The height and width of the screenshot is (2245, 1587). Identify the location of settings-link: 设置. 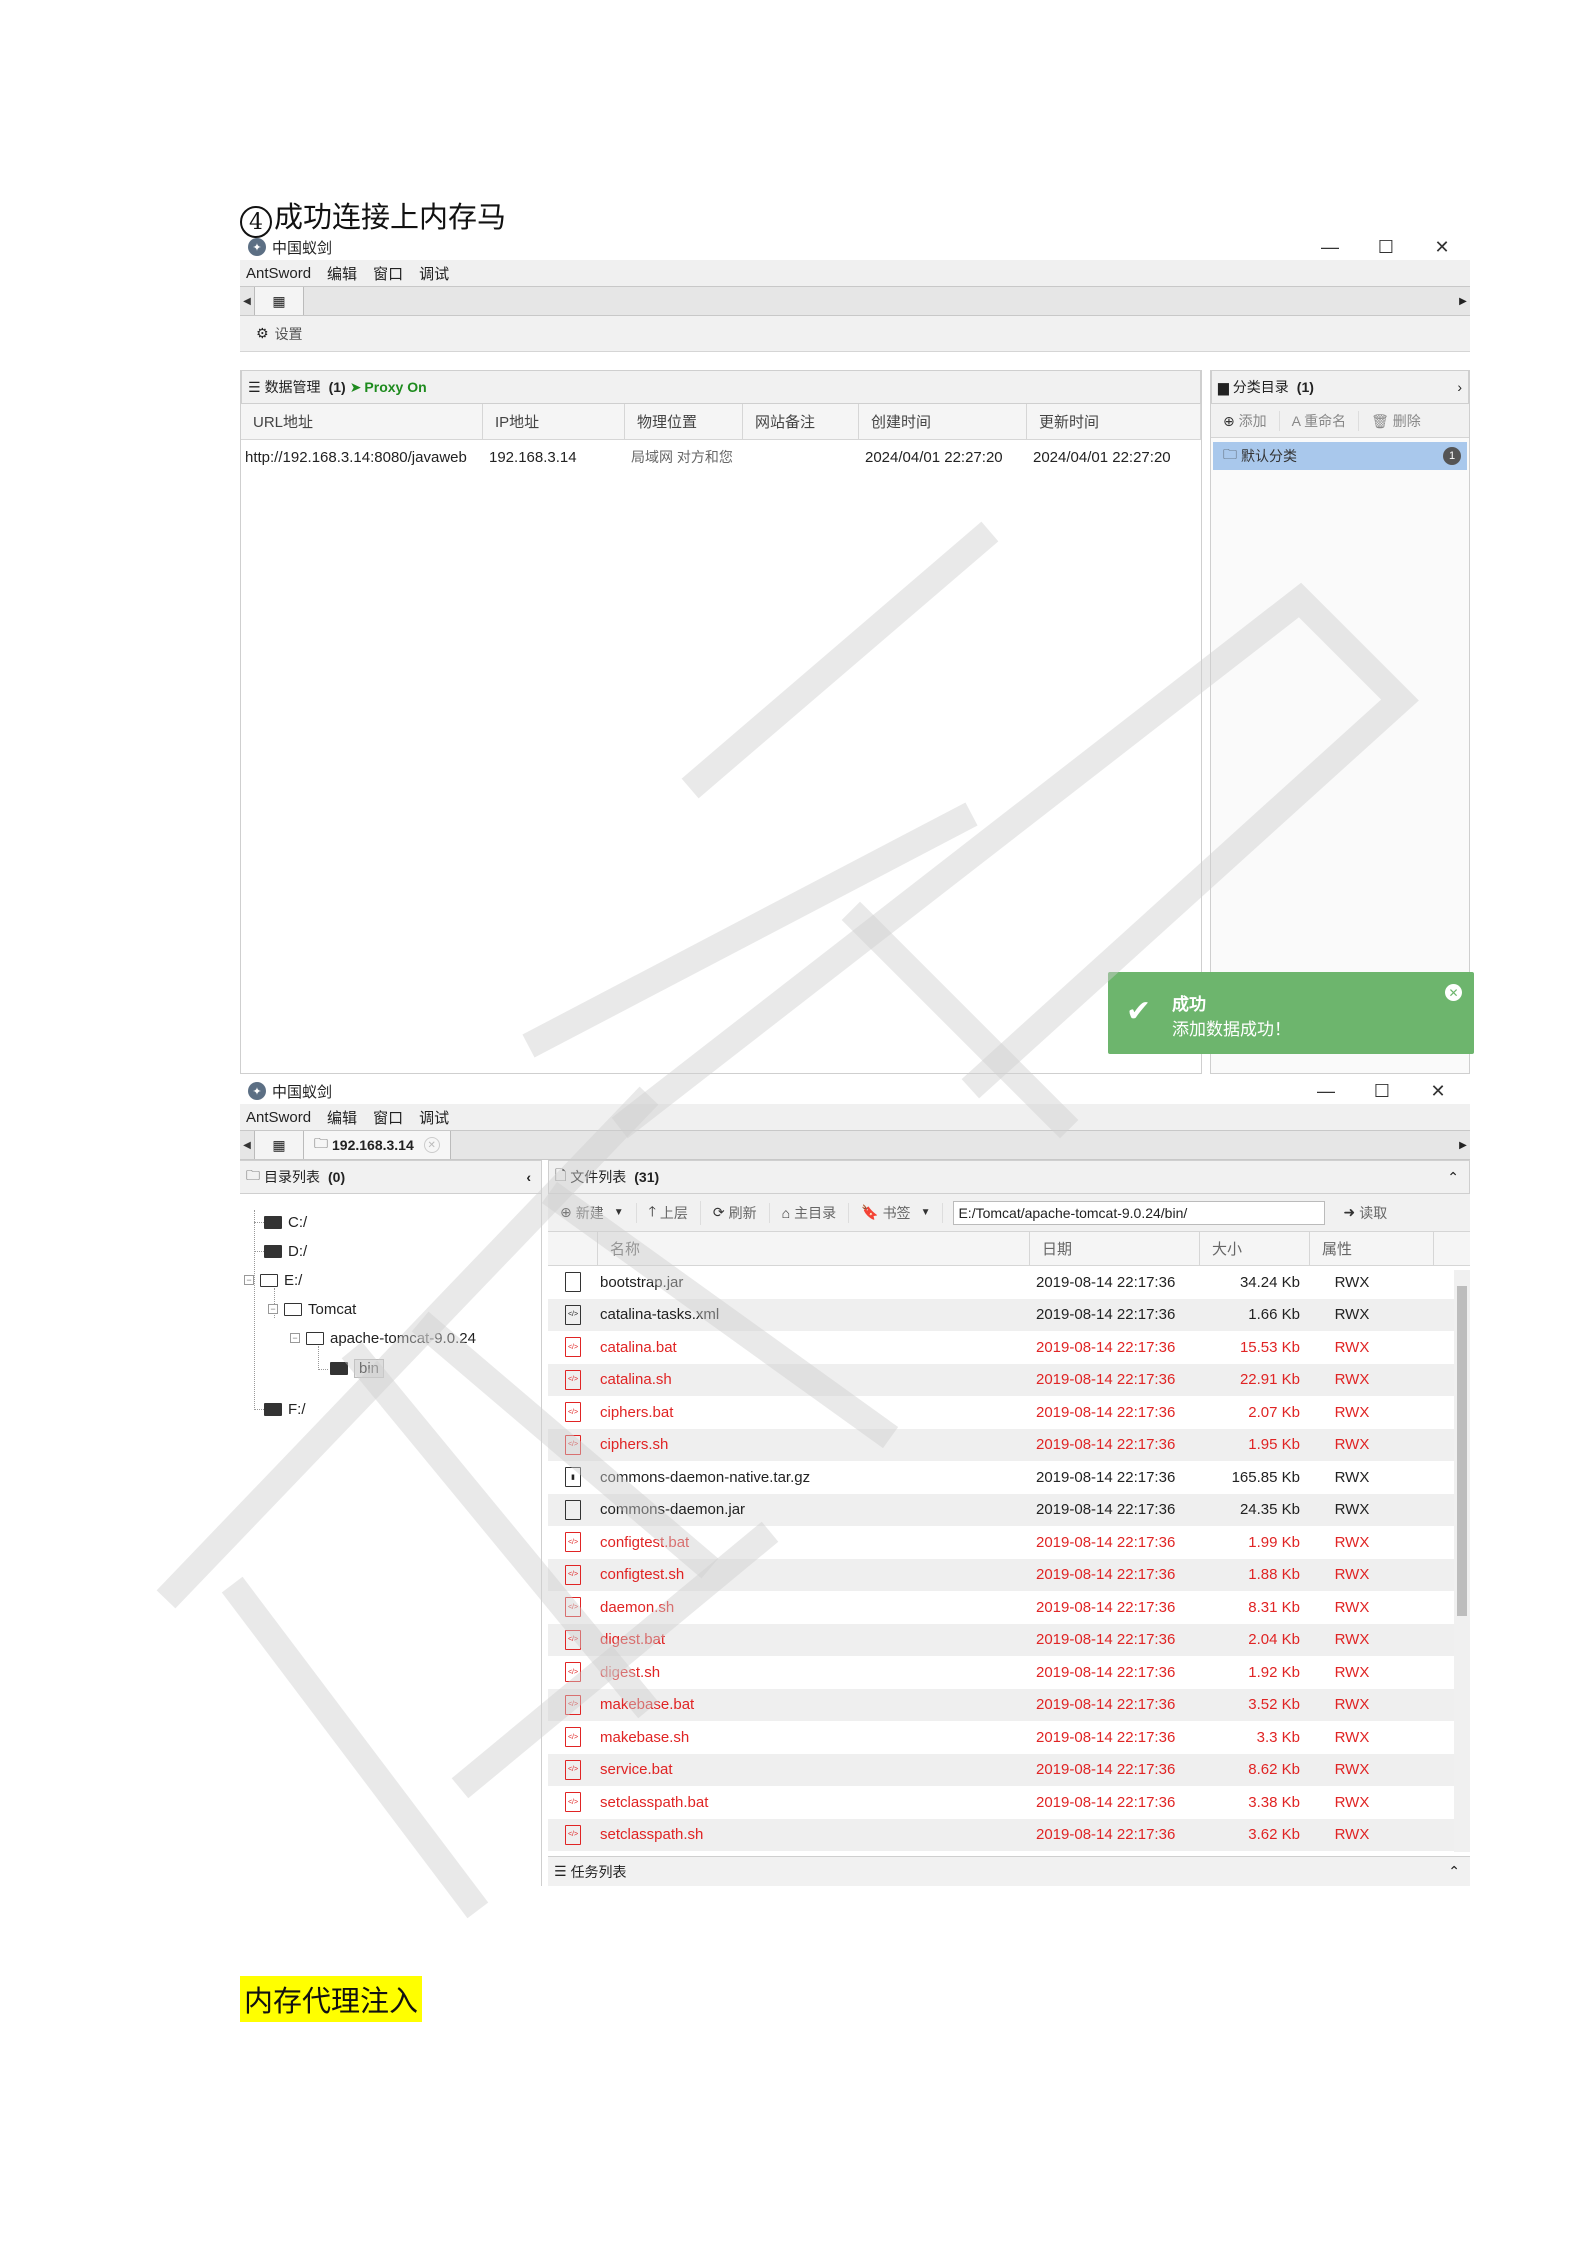
(289, 334).